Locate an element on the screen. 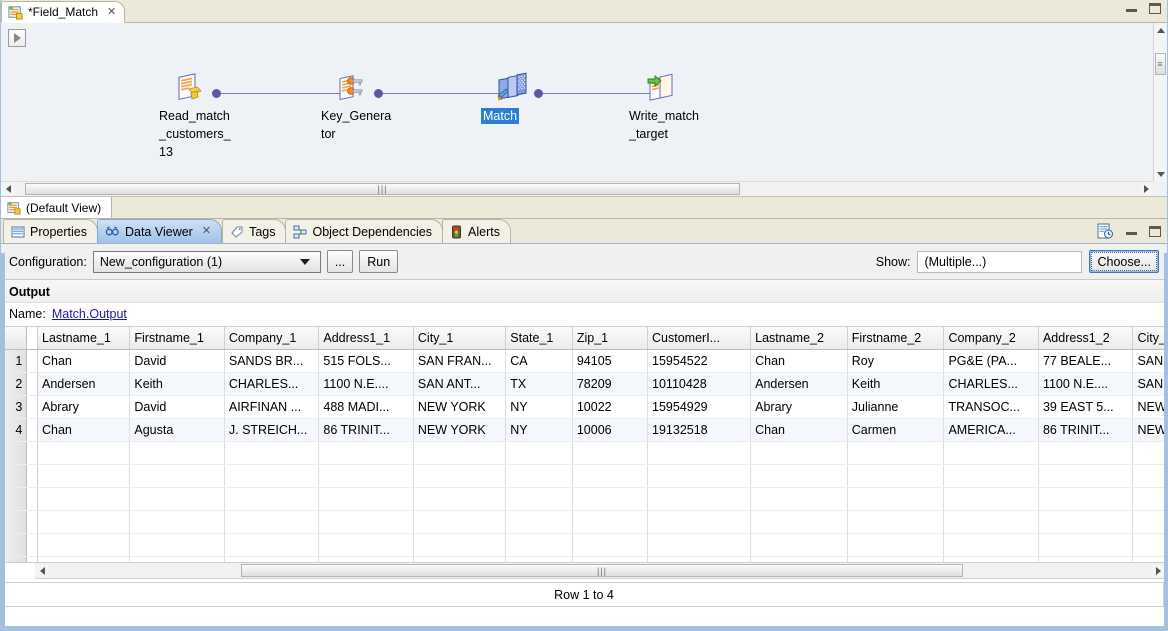 The image size is (1168, 631). horizontal-scroll-thumb: ||| is located at coordinates (382, 189).